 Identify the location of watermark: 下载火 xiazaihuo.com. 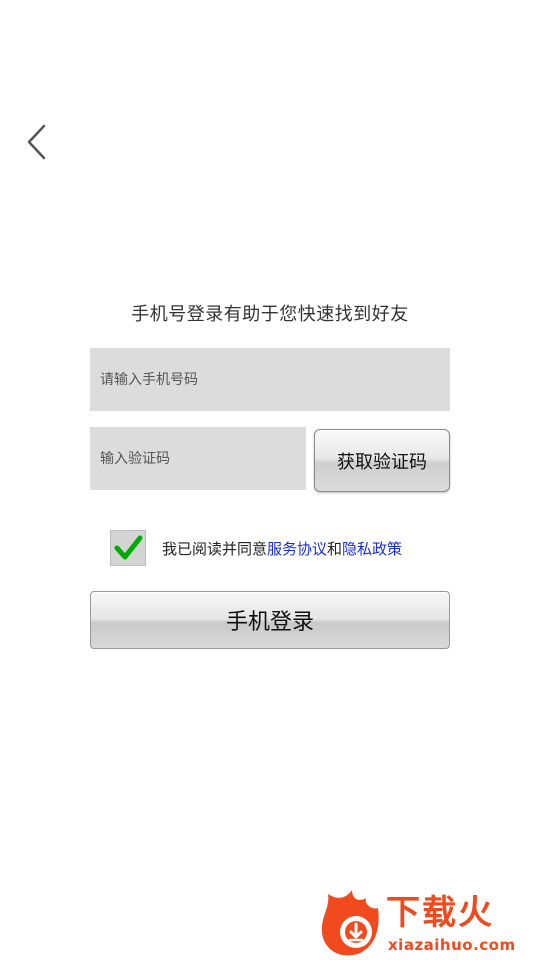
(429, 924).